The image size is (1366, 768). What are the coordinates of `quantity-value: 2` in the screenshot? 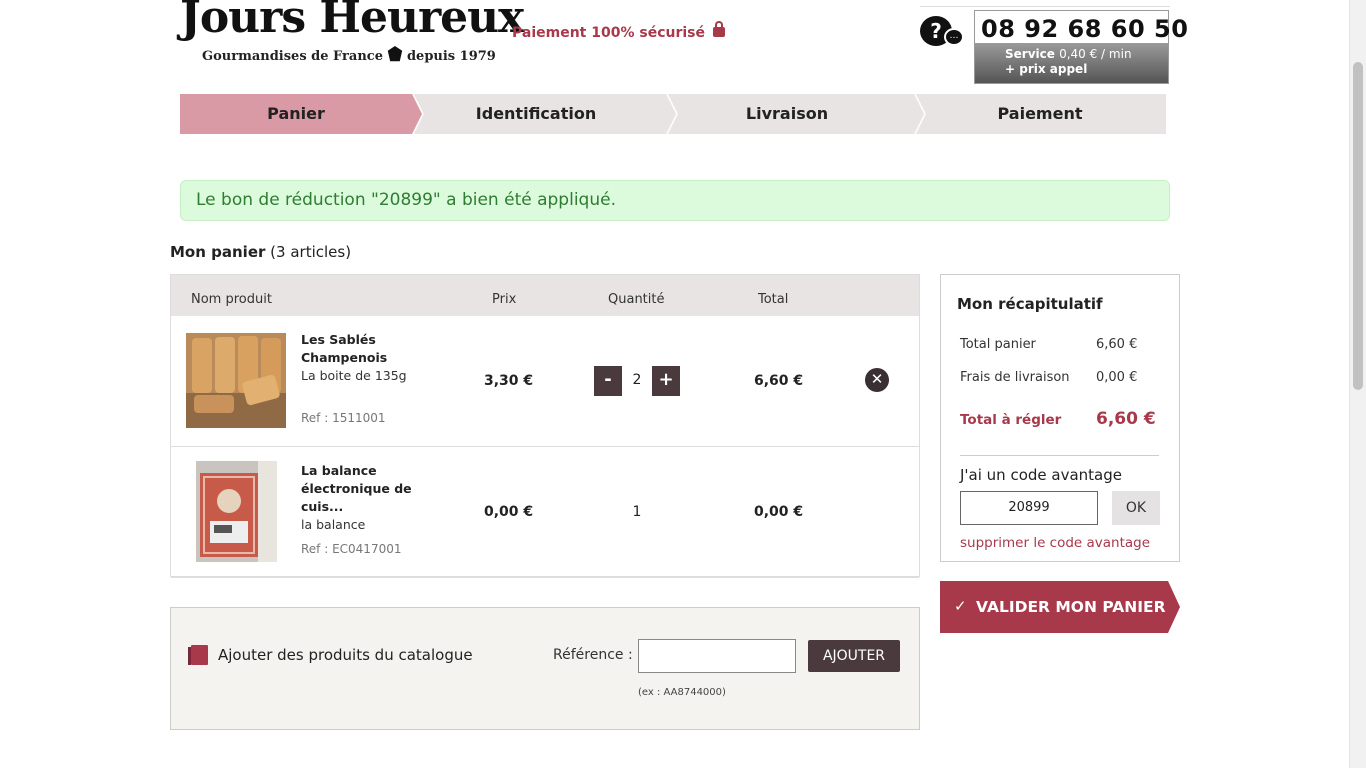 It's located at (637, 380).